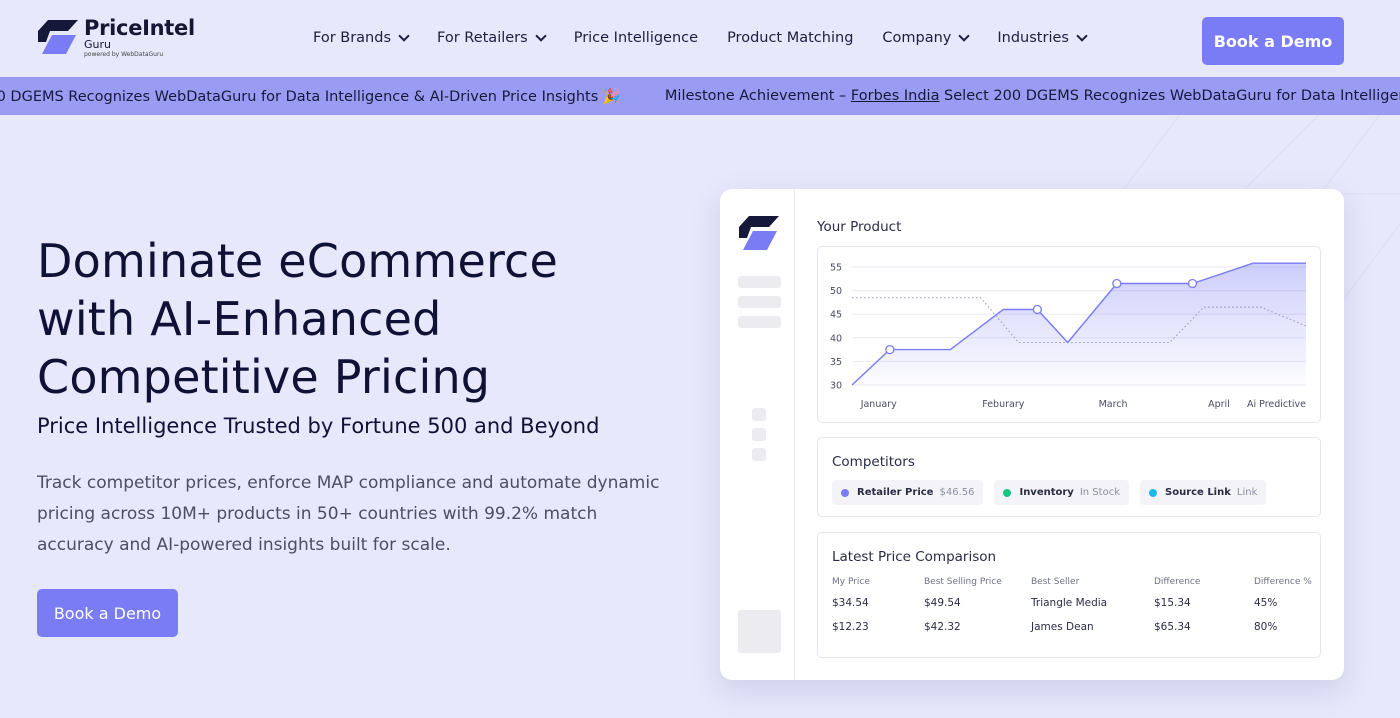 The image size is (1400, 718). Describe the element at coordinates (942, 603) in the screenshot. I see `table-cell: $49.54` at that location.